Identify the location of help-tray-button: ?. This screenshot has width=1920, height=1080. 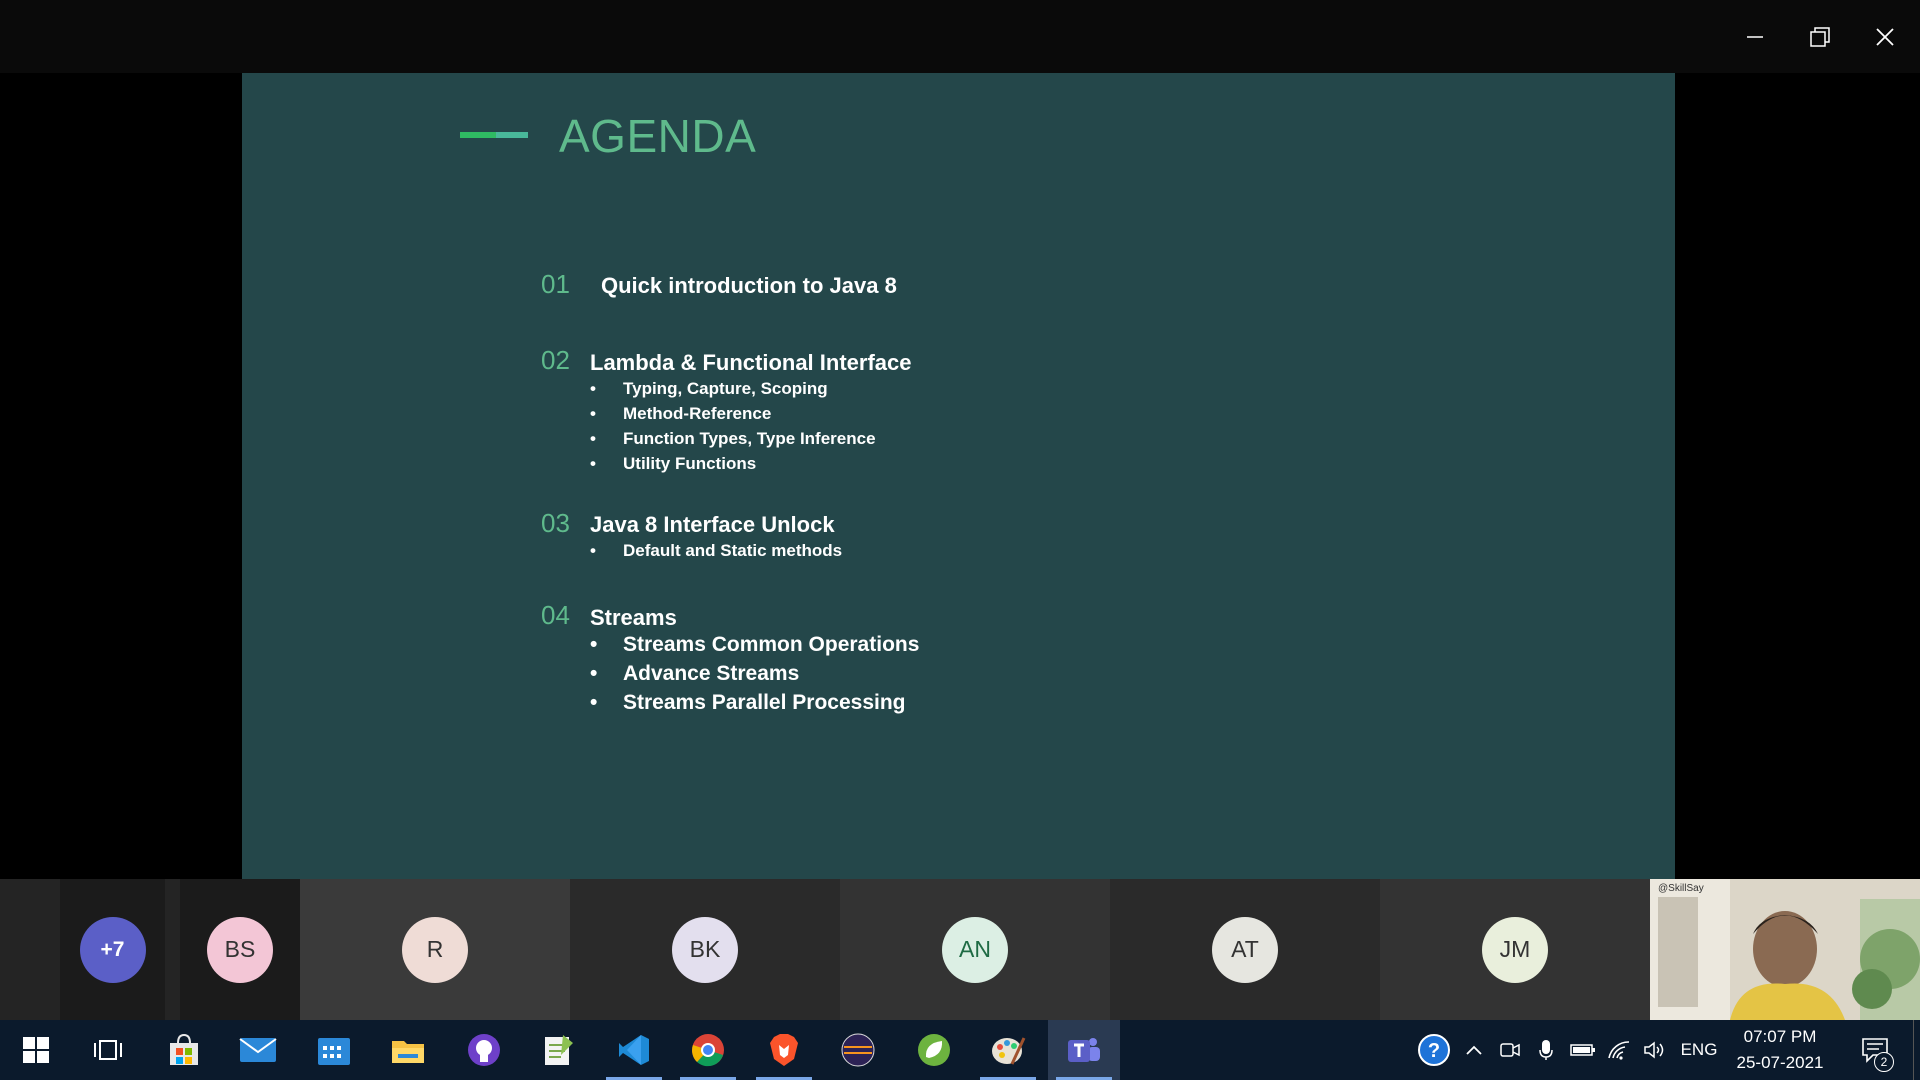
(1434, 1050).